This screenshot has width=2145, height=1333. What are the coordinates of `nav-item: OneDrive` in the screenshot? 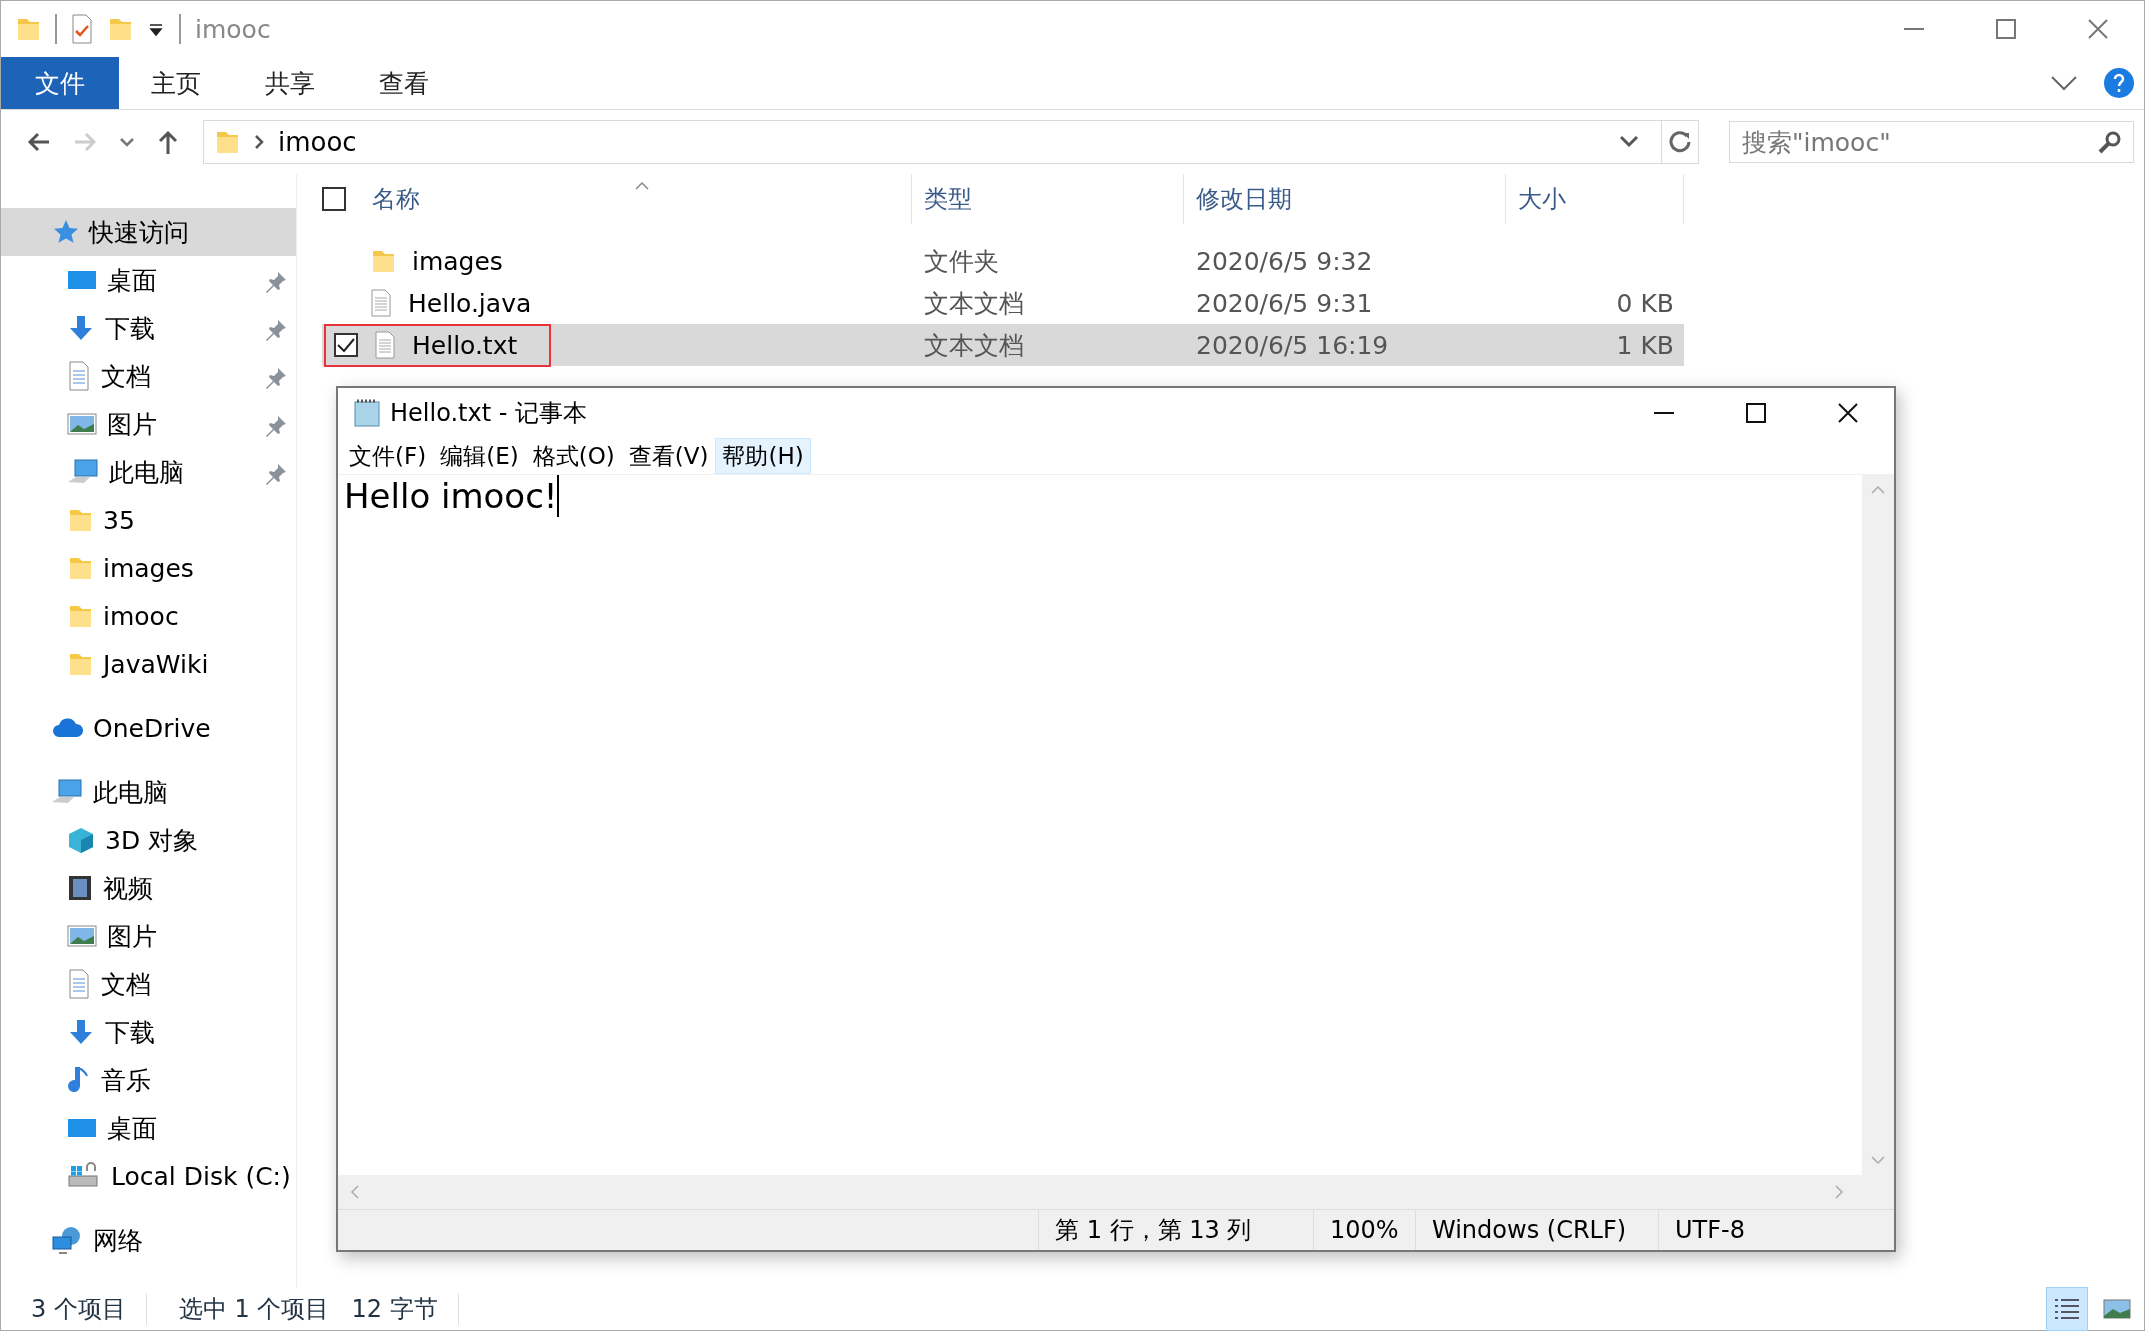 It's located at (148, 728).